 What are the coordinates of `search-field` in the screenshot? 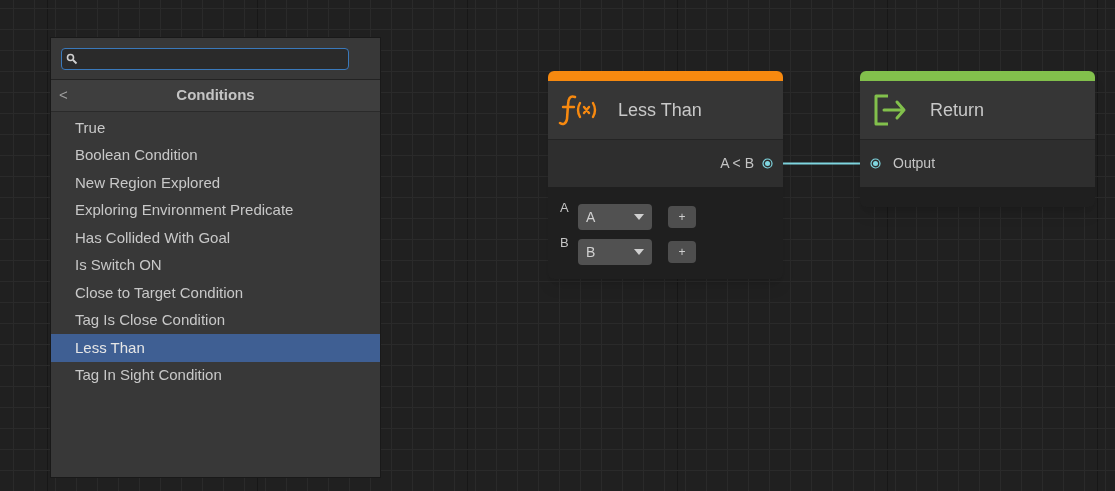 It's located at (205, 58).